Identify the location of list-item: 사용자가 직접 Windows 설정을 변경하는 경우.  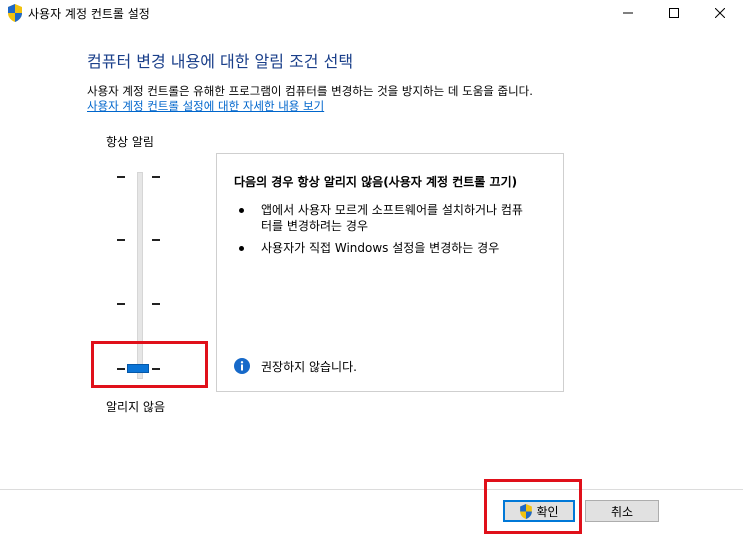
(380, 248).